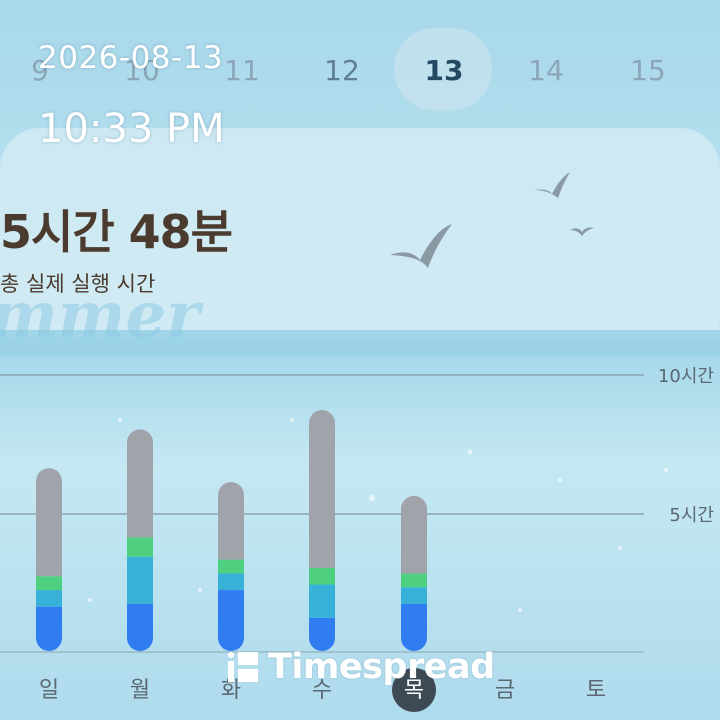 The image size is (720, 720). I want to click on watermark-text: Timespread, so click(381, 667).